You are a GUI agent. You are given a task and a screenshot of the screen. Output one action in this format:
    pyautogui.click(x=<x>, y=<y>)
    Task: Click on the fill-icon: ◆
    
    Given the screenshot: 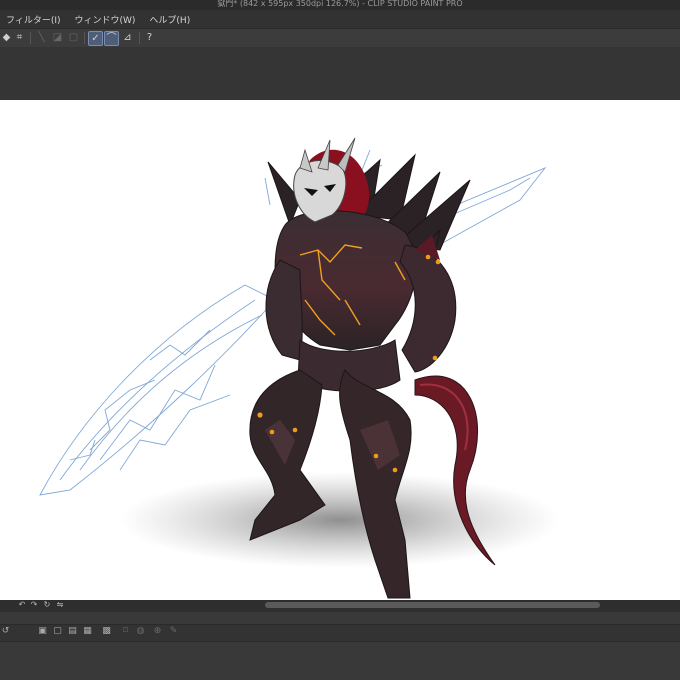 What is the action you would take?
    pyautogui.click(x=6, y=37)
    